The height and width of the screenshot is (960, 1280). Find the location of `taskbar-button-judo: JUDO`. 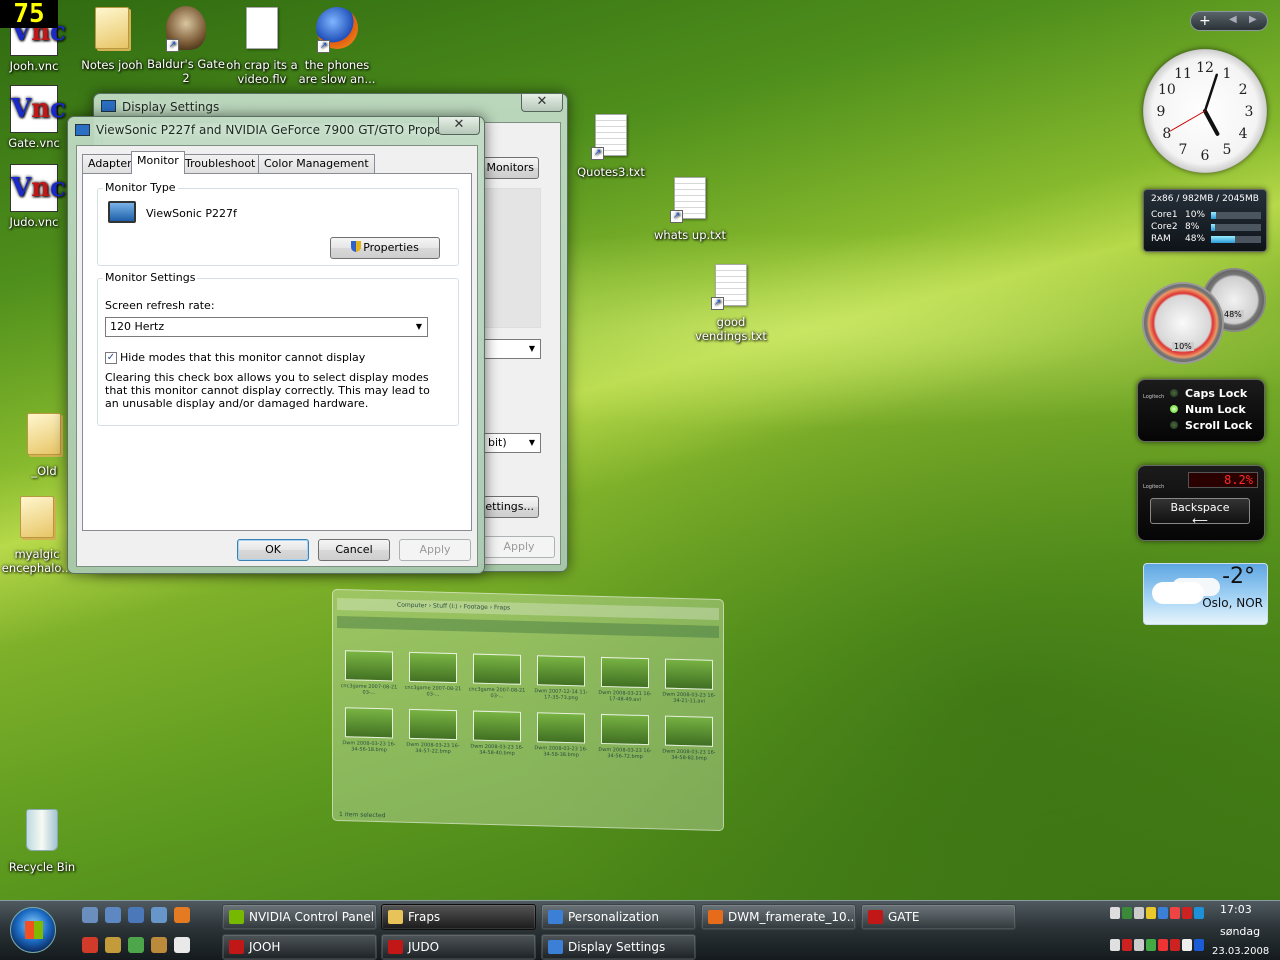

taskbar-button-judo: JUDO is located at coordinates (458, 947).